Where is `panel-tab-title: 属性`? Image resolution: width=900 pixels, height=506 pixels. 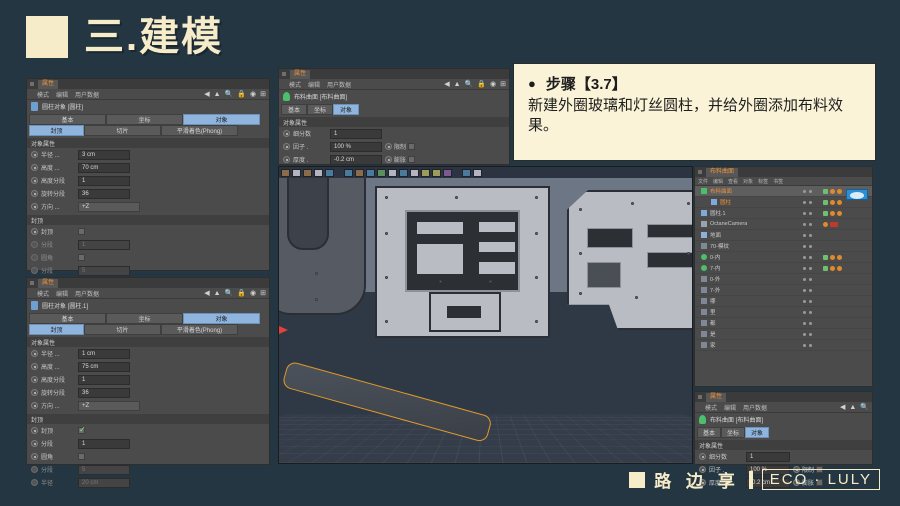
panel-tab-title: 属性 is located at coordinates (48, 84).